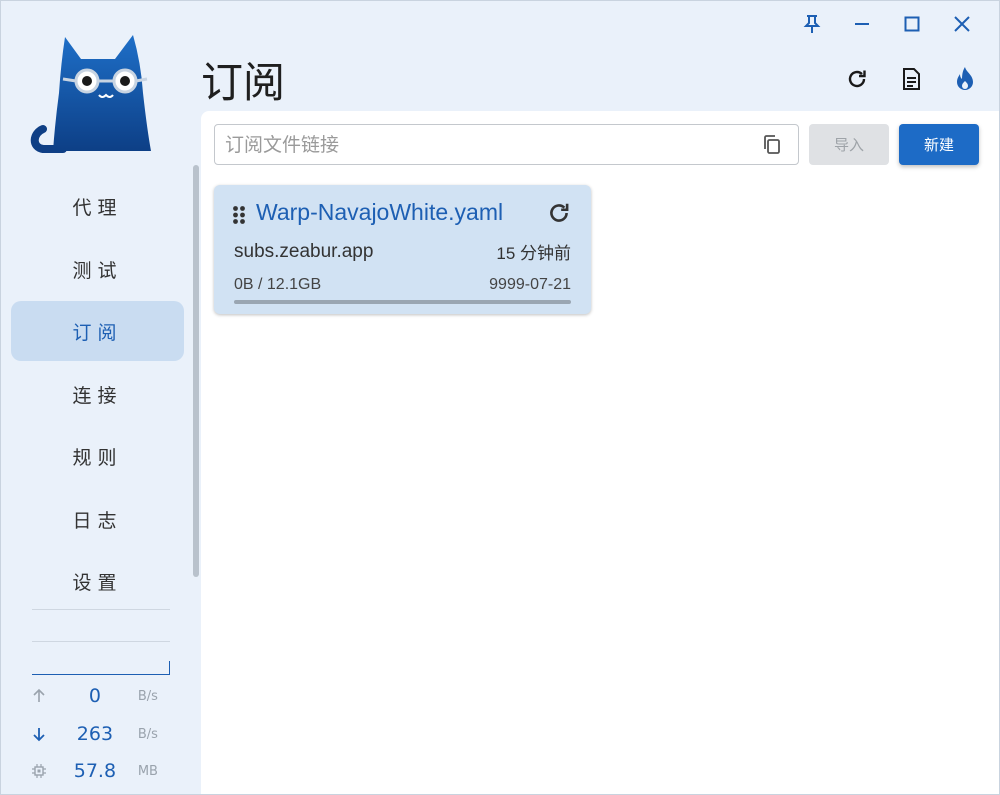  I want to click on sidebar-item-subscription: 订阅, so click(97, 331).